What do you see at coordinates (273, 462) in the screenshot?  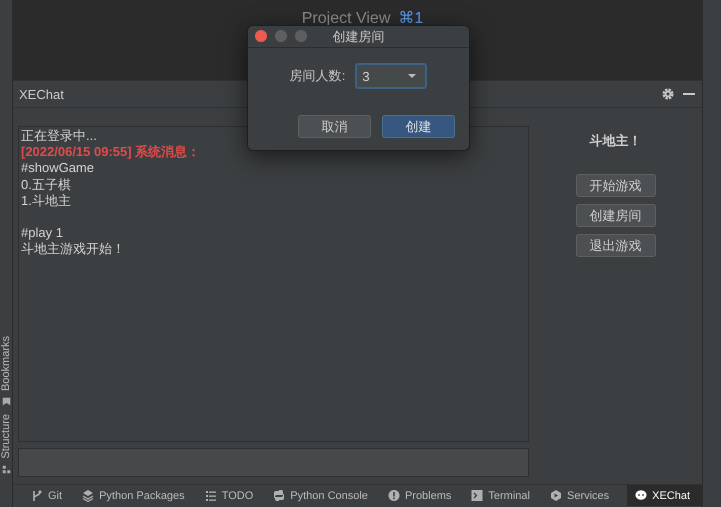 I see `message-input-field` at bounding box center [273, 462].